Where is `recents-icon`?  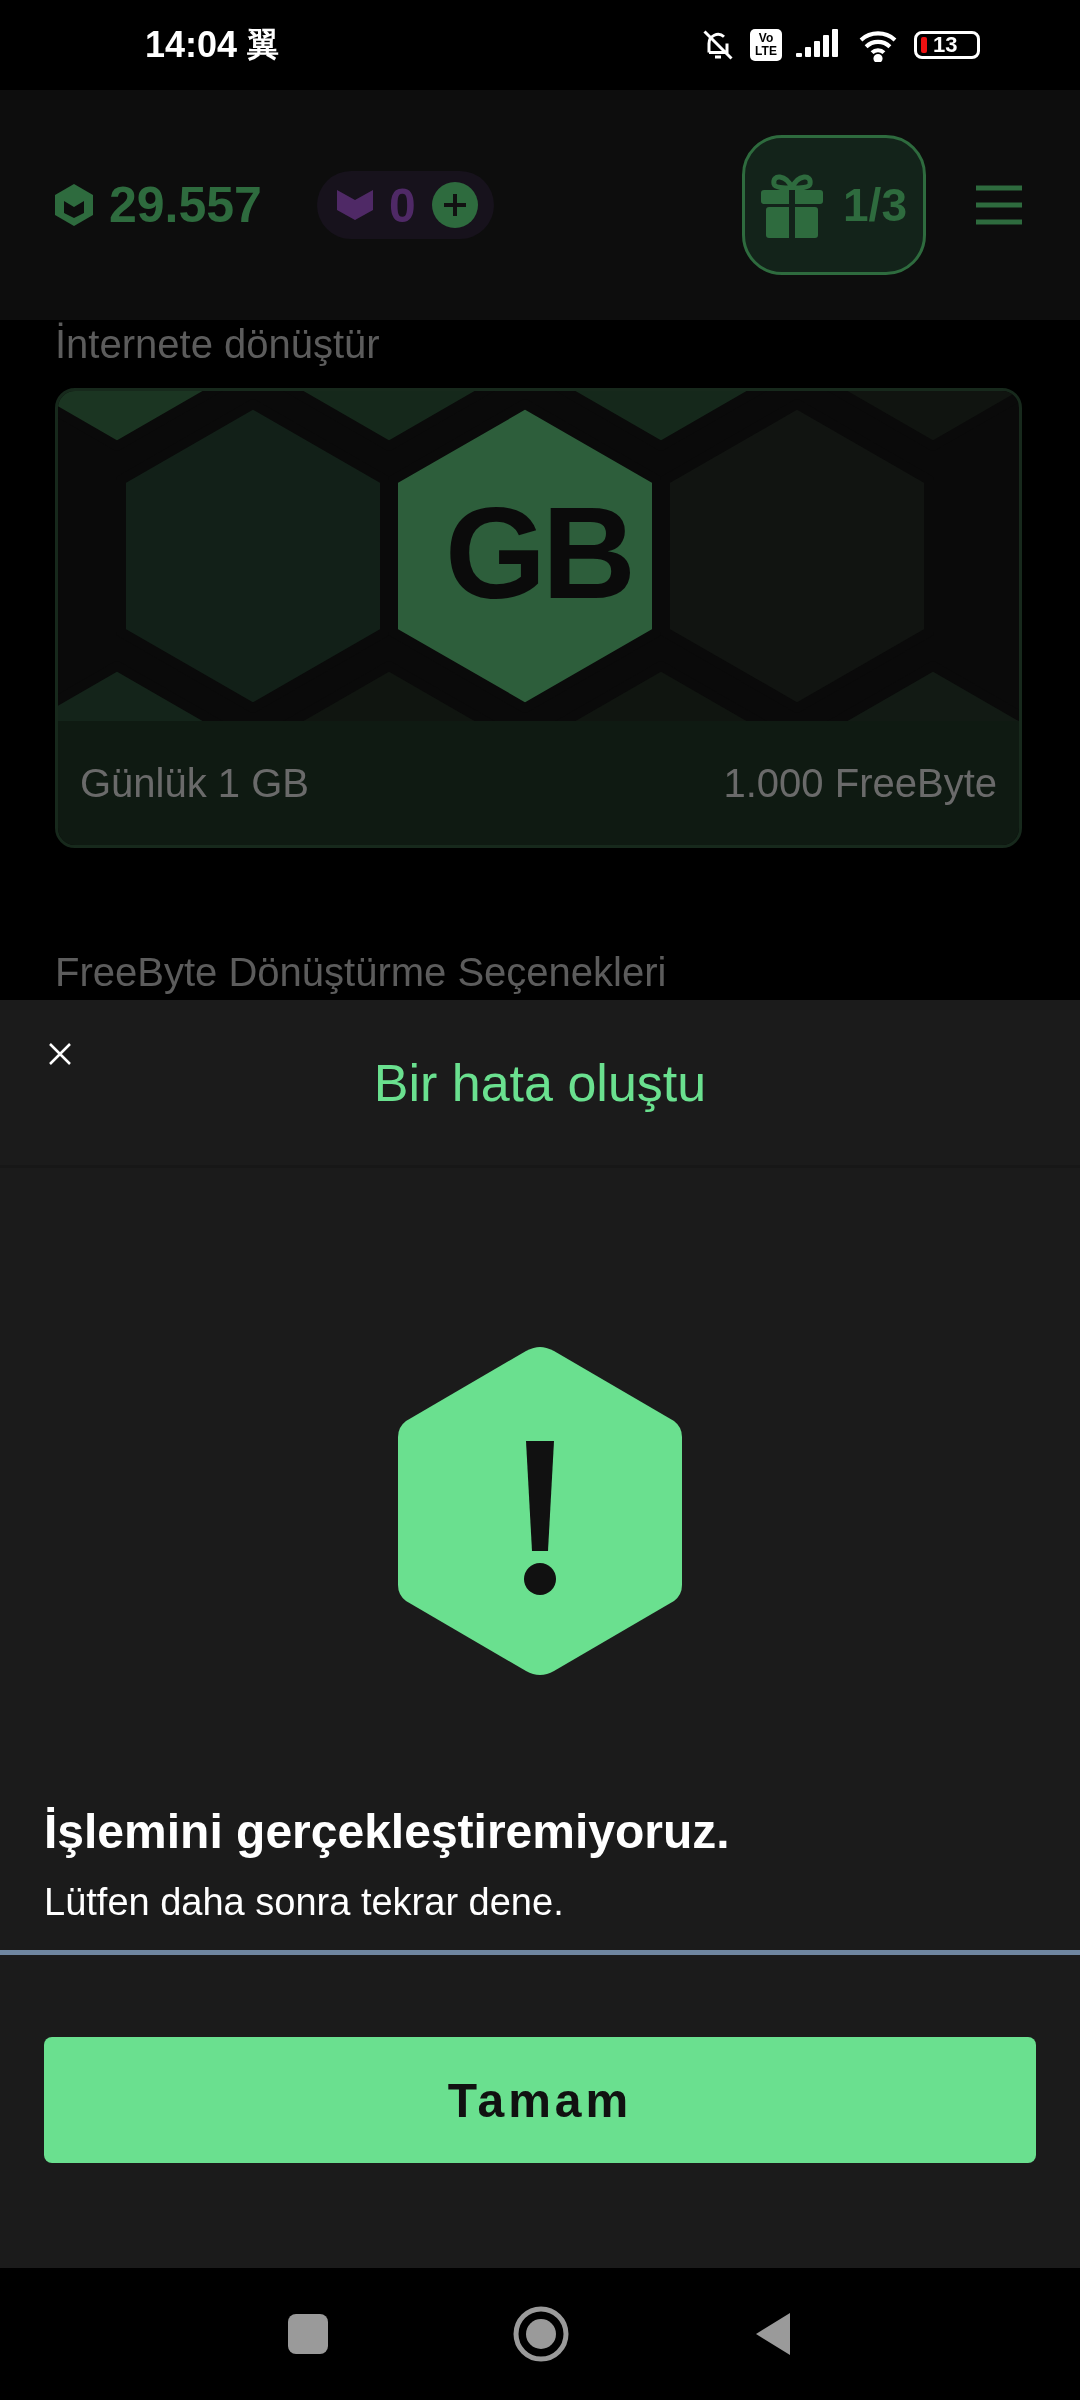 recents-icon is located at coordinates (308, 2334).